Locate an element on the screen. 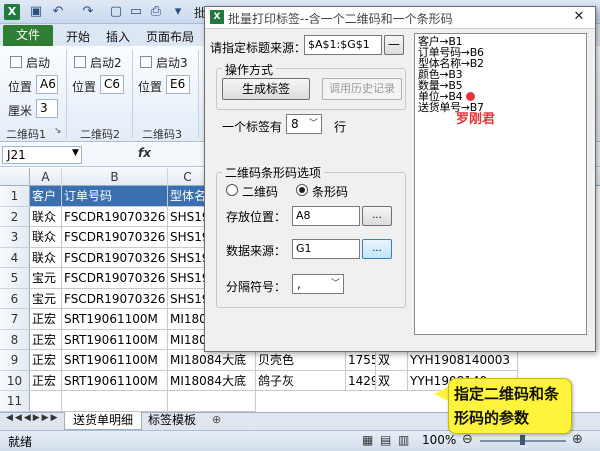 The image size is (600, 451). row-header: 2 is located at coordinates (15, 216).